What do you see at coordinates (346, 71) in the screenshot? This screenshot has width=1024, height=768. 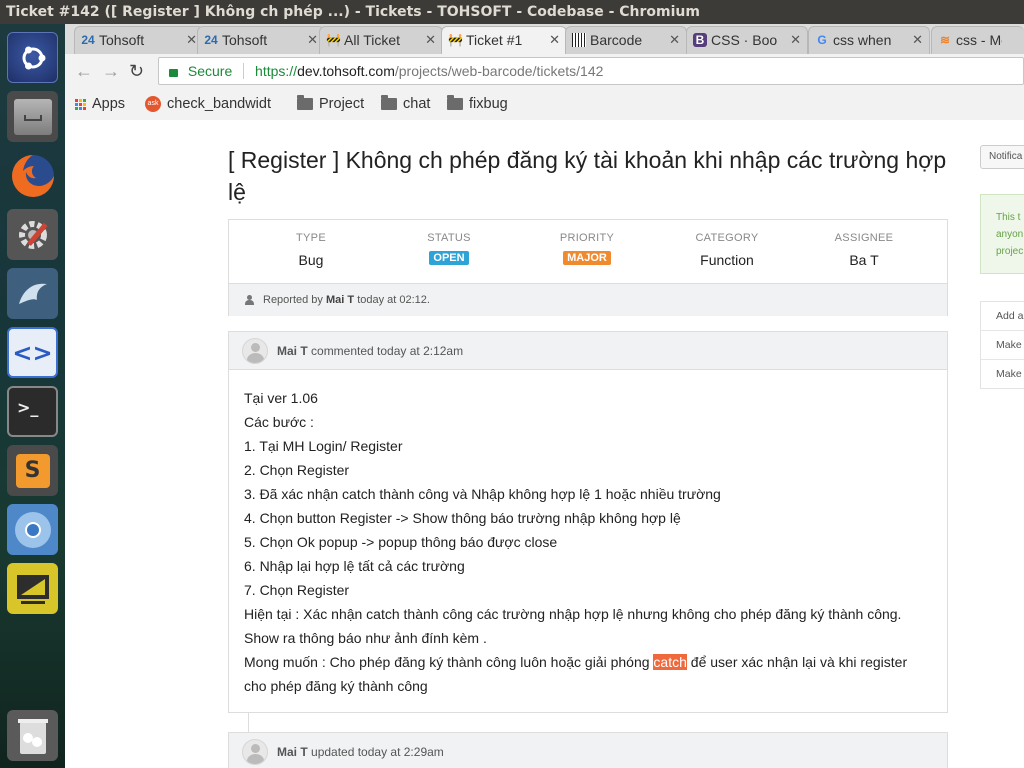 I see `url-host: dev.tohsoft.com` at bounding box center [346, 71].